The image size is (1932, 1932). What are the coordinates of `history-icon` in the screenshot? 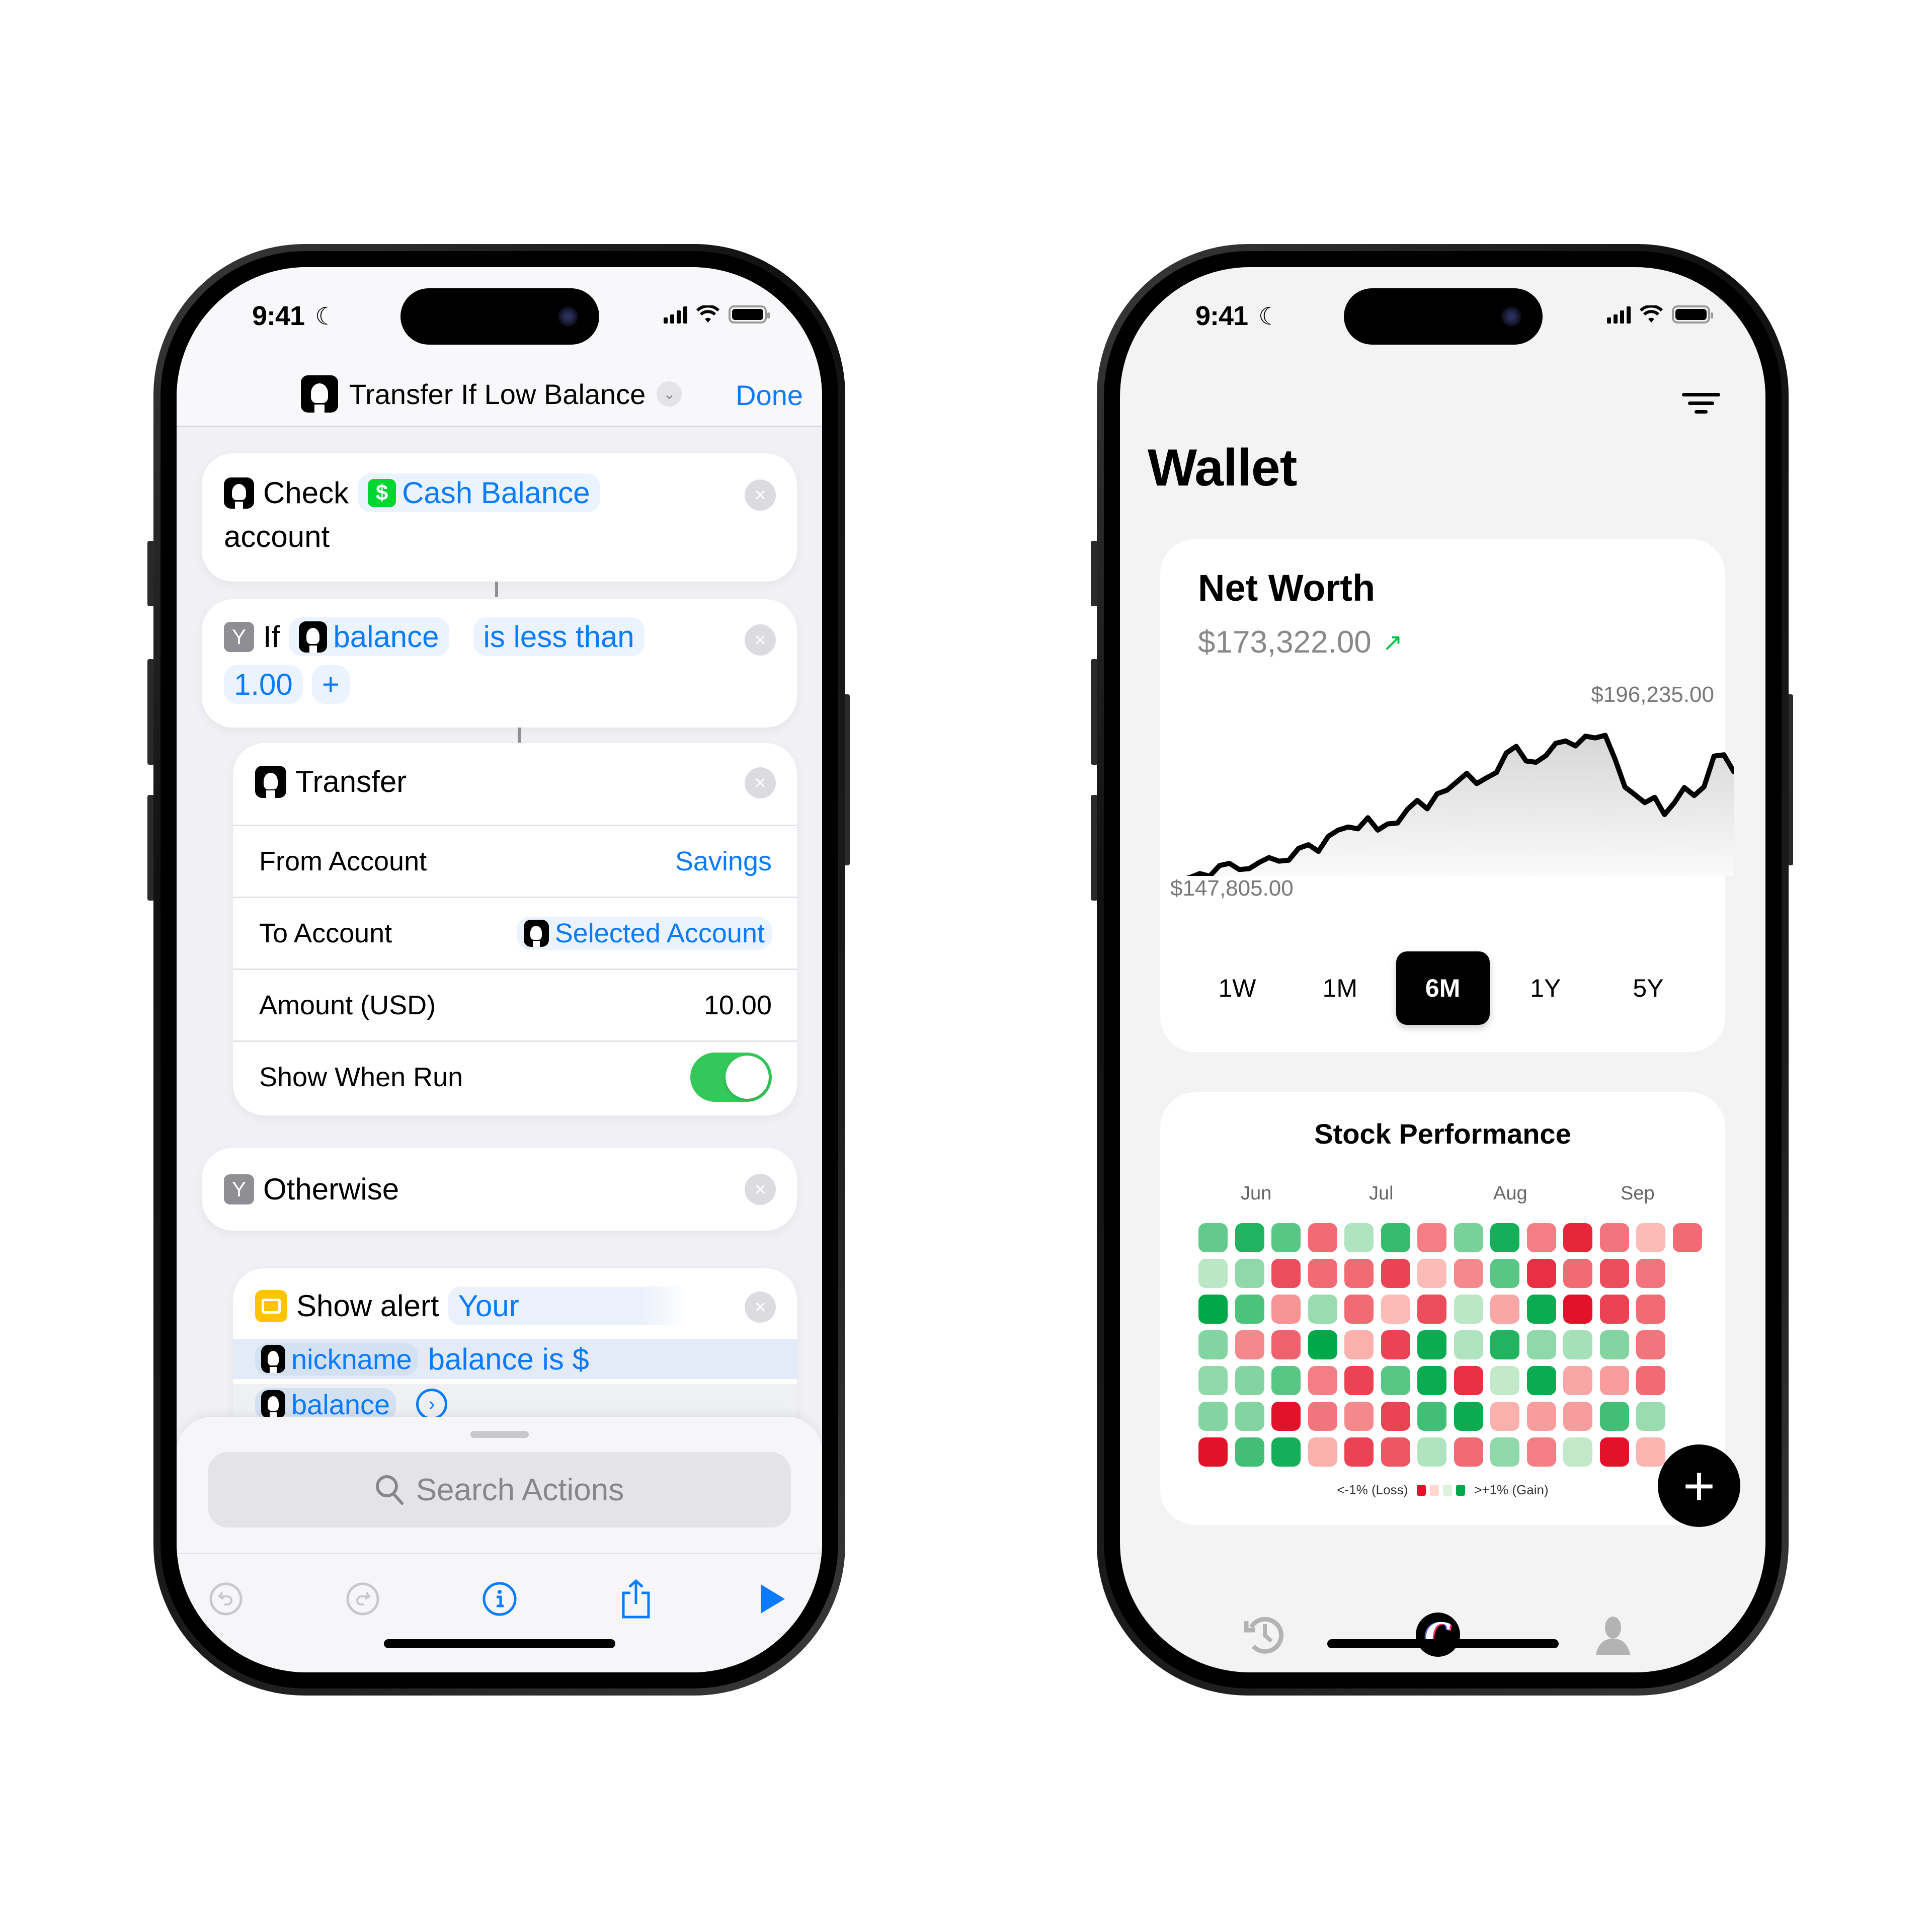 It's located at (1265, 1635).